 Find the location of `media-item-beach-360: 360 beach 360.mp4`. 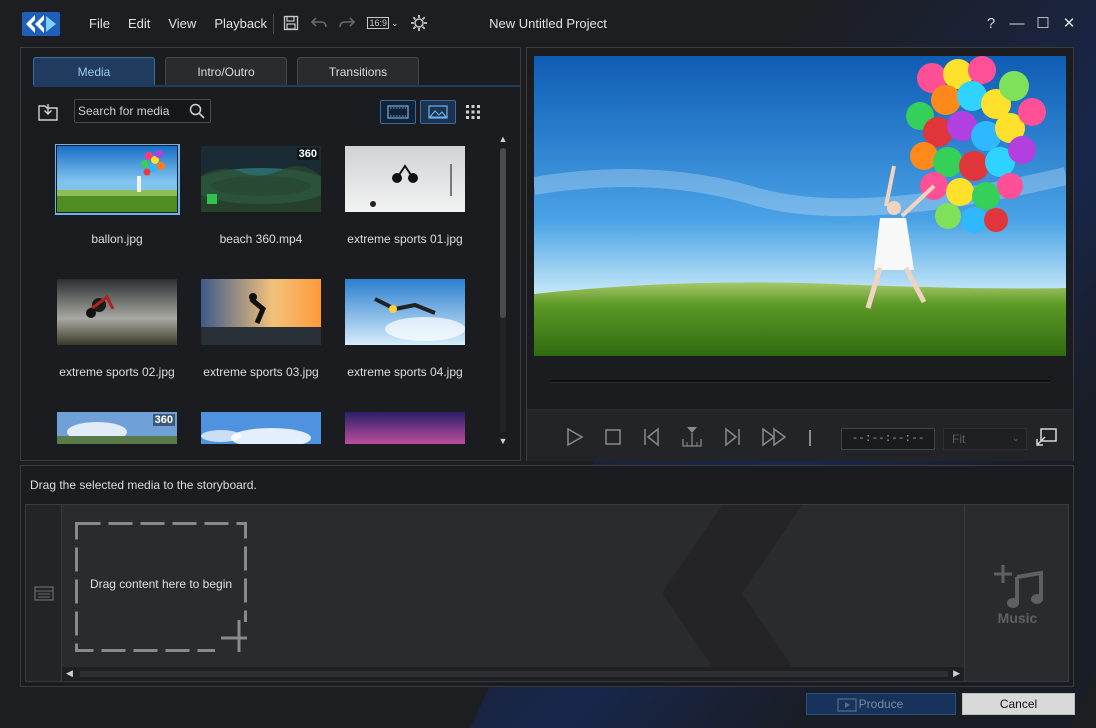

media-item-beach-360: 360 beach 360.mp4 is located at coordinates (261, 195).